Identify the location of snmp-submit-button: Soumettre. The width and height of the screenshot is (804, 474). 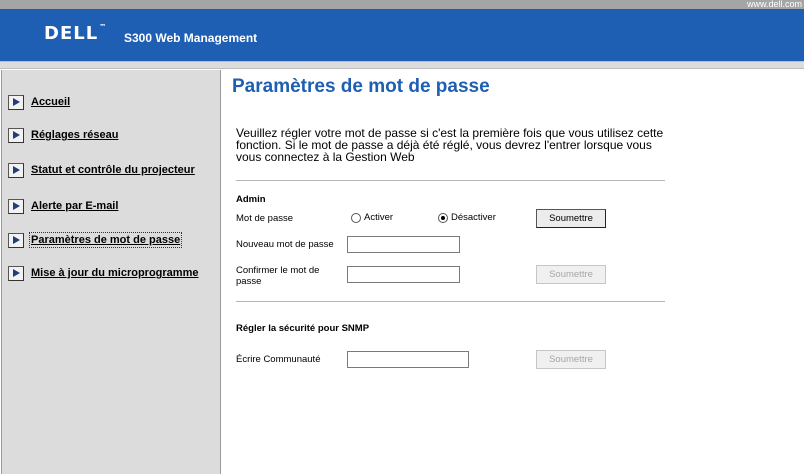
(571, 359).